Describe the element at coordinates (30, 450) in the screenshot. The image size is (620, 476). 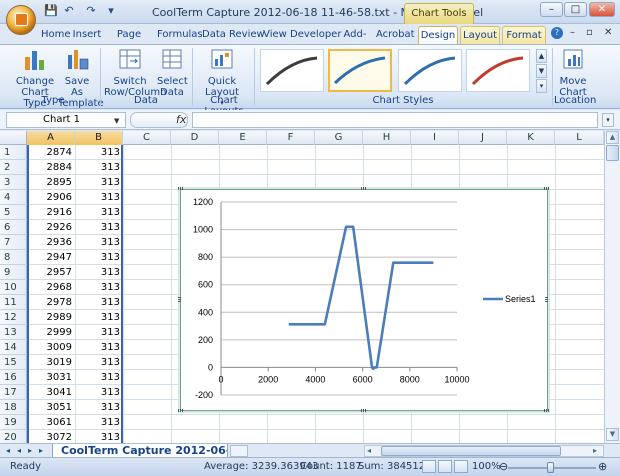
I see `next-sheet-icon: ▸` at that location.